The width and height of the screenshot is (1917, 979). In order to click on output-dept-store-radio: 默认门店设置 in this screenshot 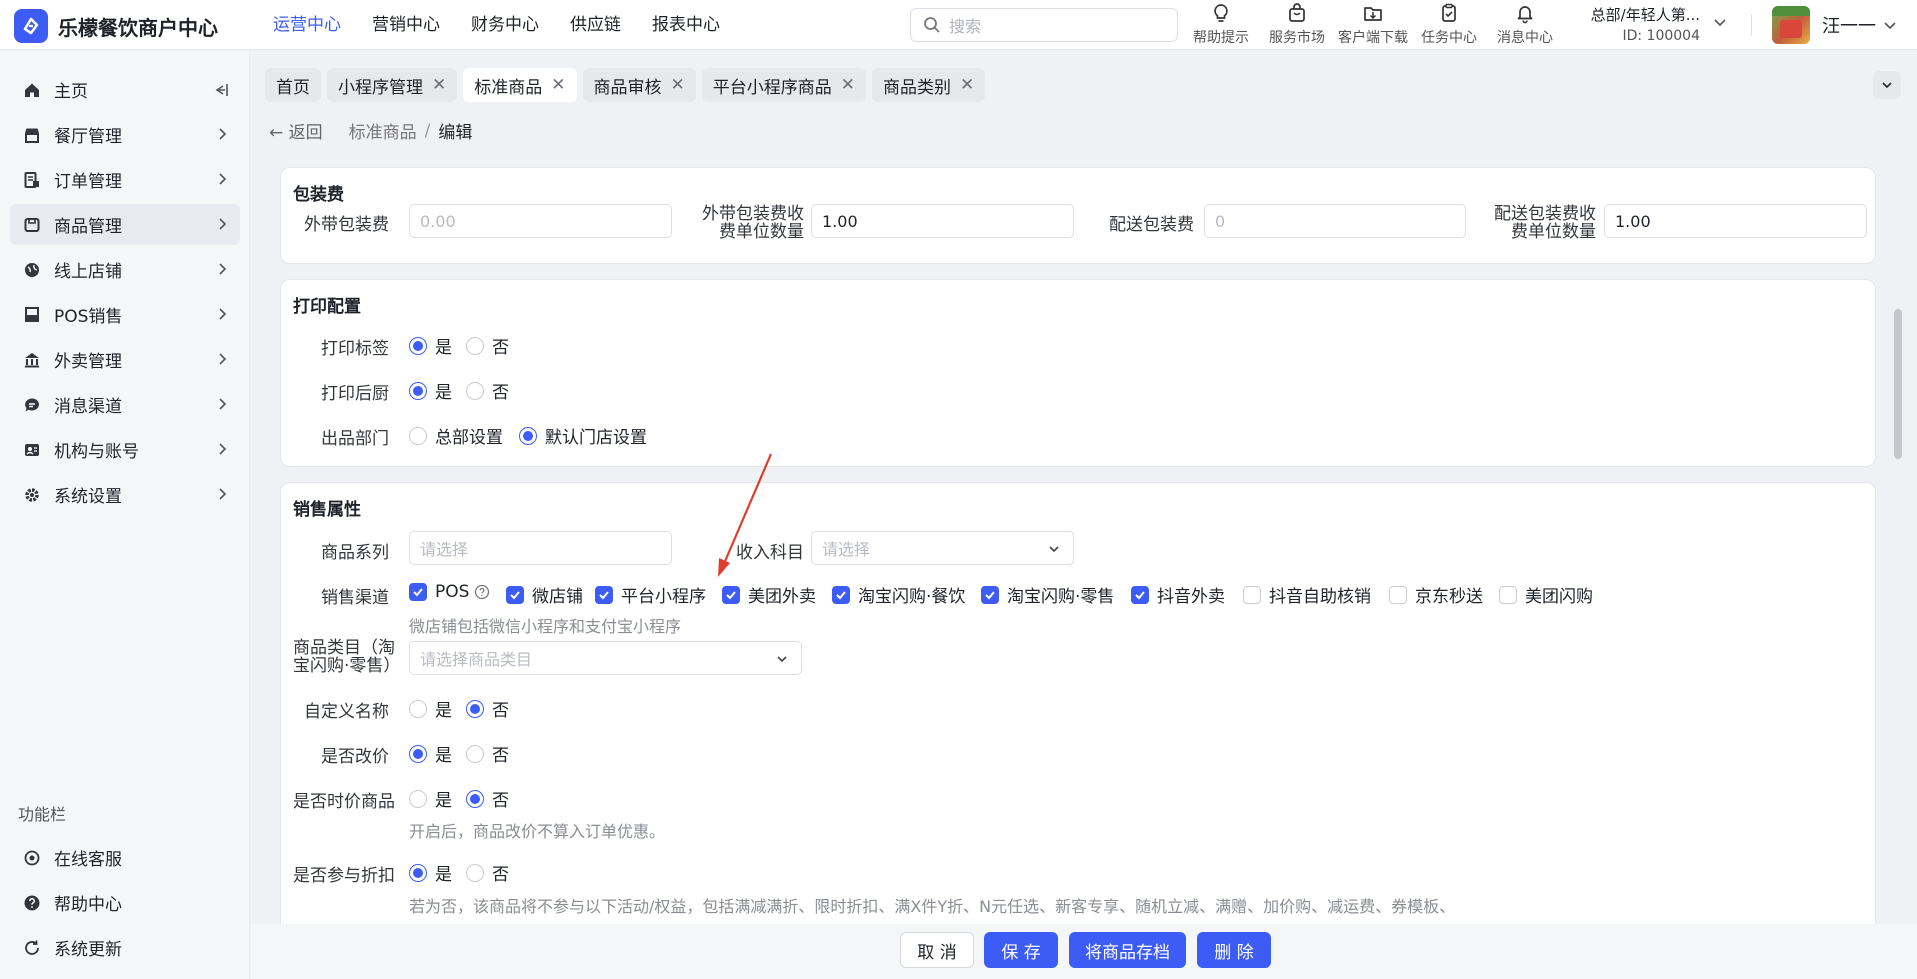, I will do `click(583, 435)`.